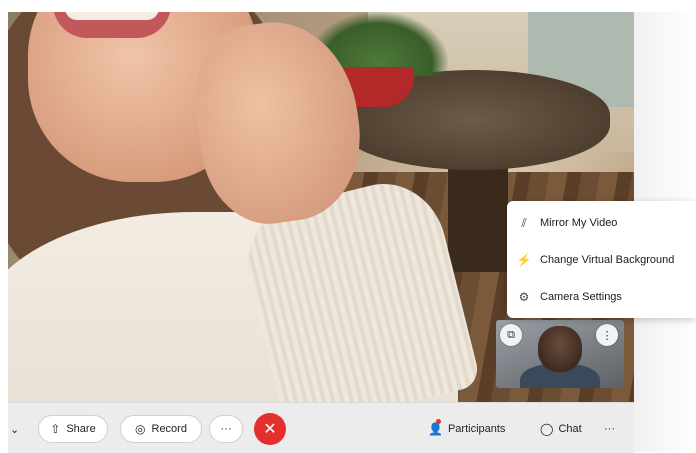 This screenshot has height=453, width=696. I want to click on chat-button: ◯ Chat, so click(561, 429).